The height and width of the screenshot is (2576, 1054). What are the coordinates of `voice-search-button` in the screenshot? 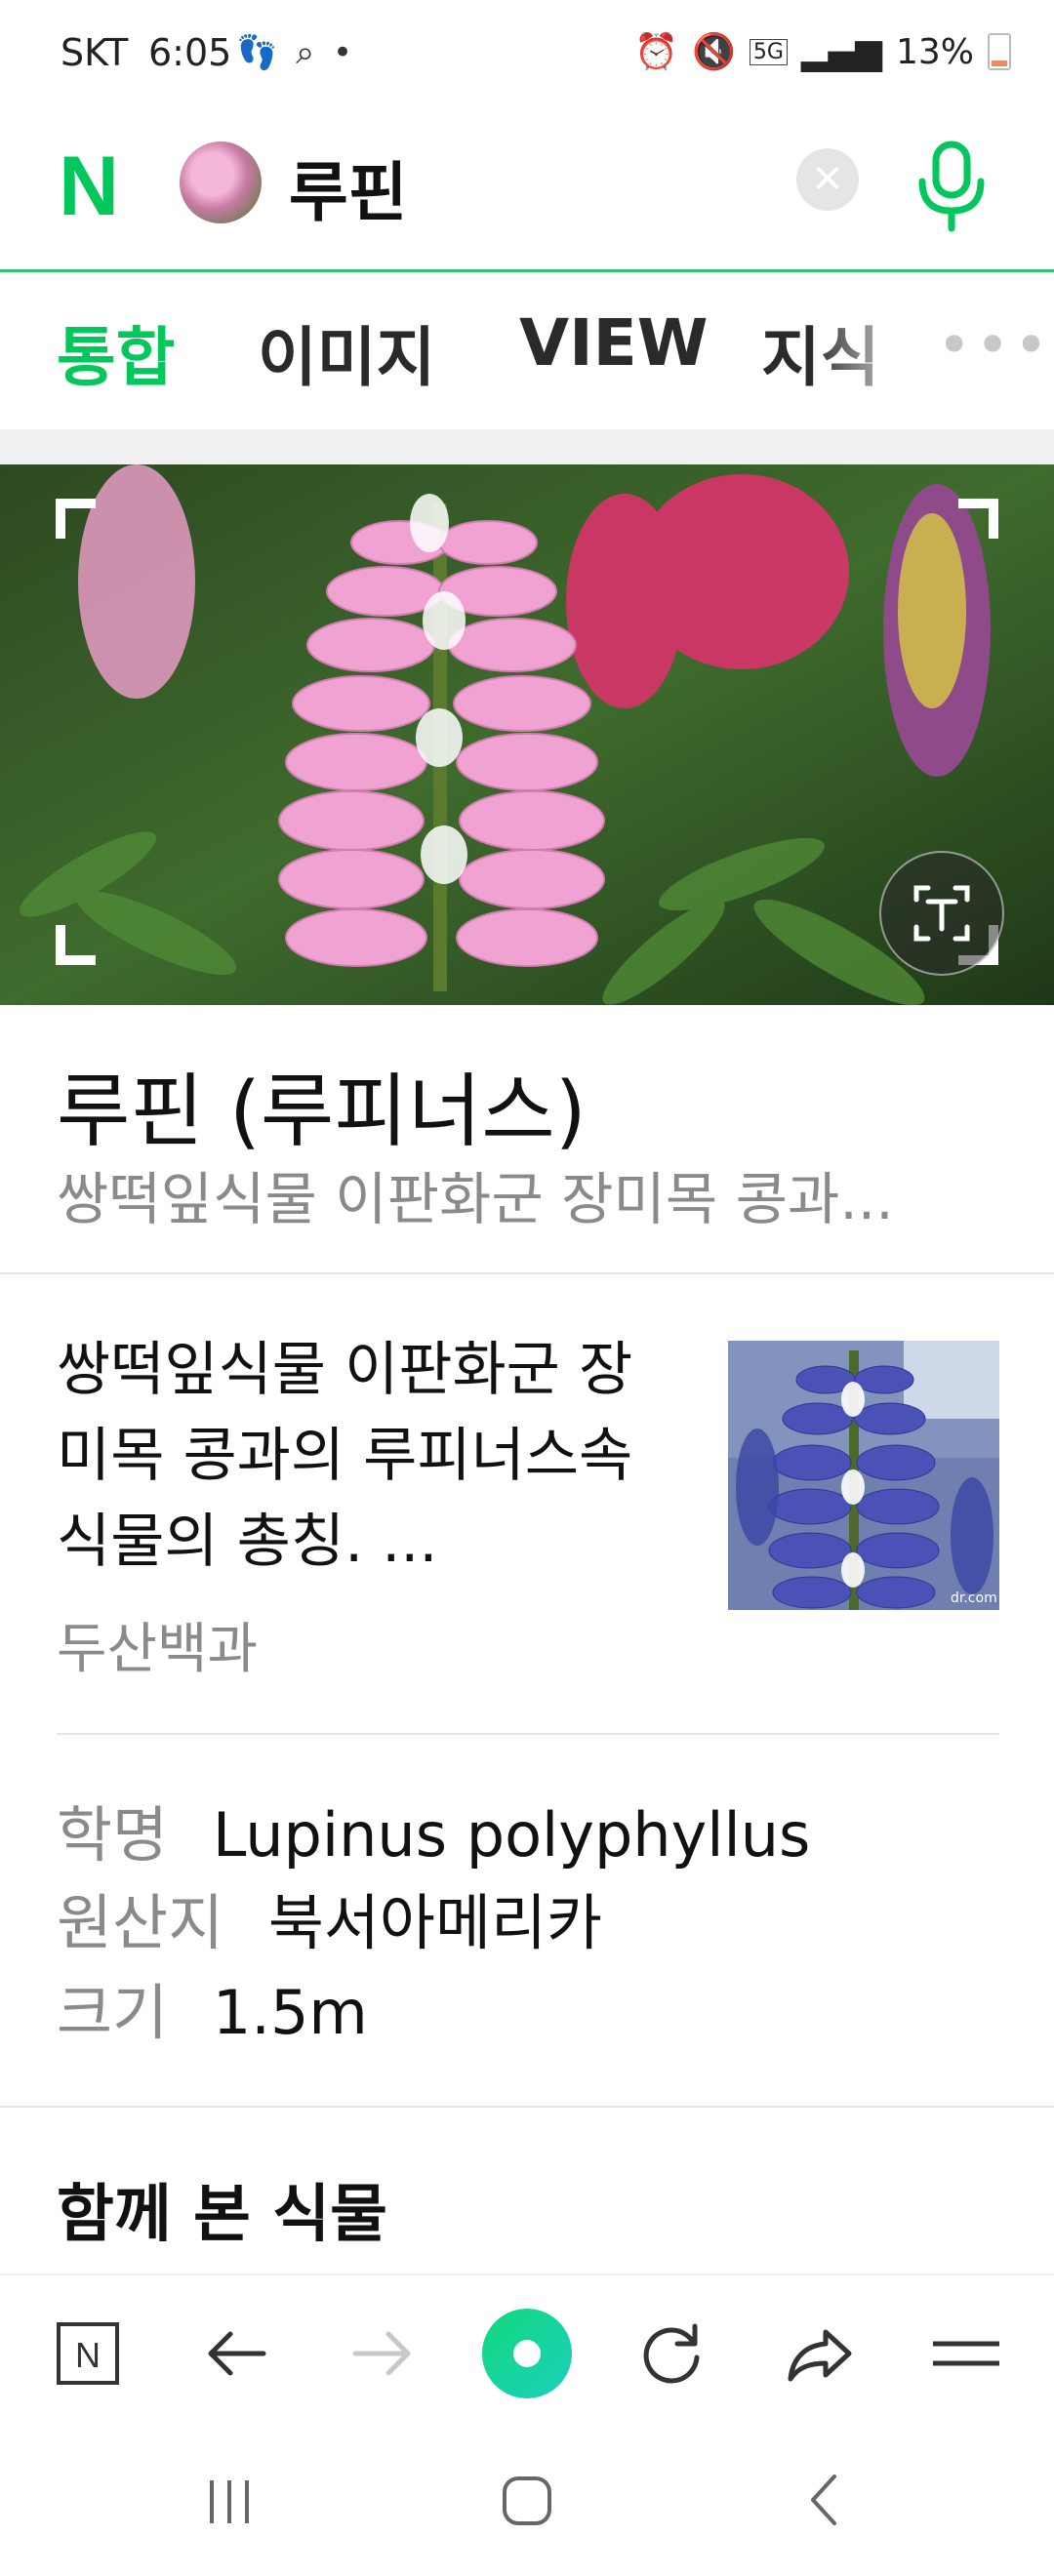 It's located at (952, 185).